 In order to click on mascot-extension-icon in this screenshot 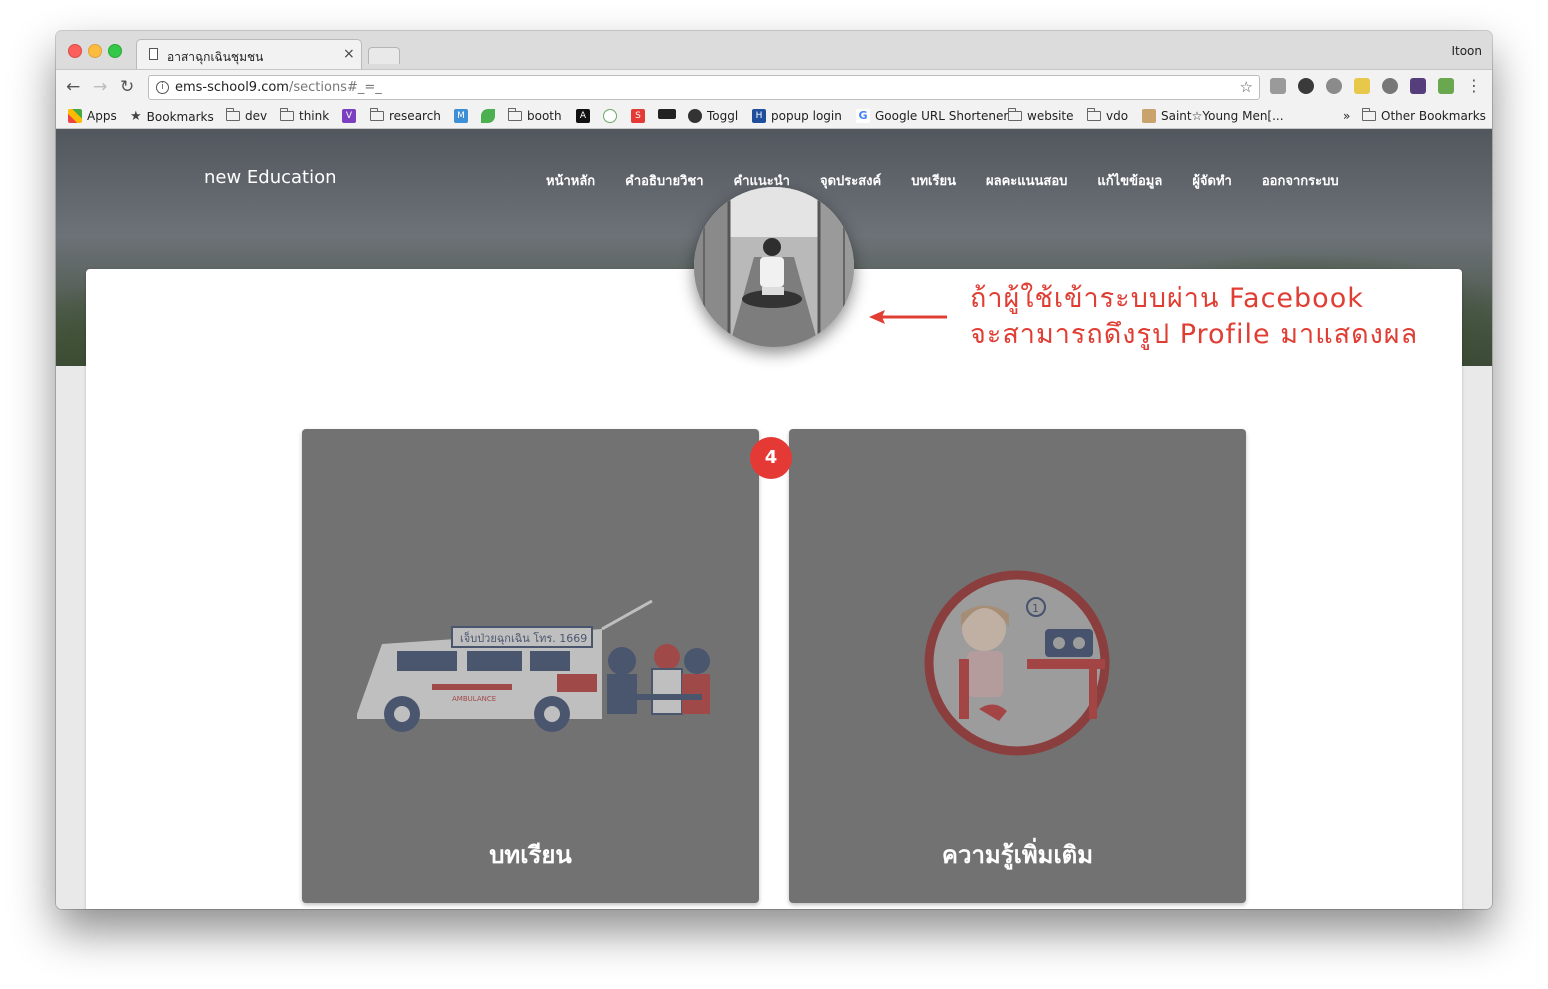, I will do `click(1362, 86)`.